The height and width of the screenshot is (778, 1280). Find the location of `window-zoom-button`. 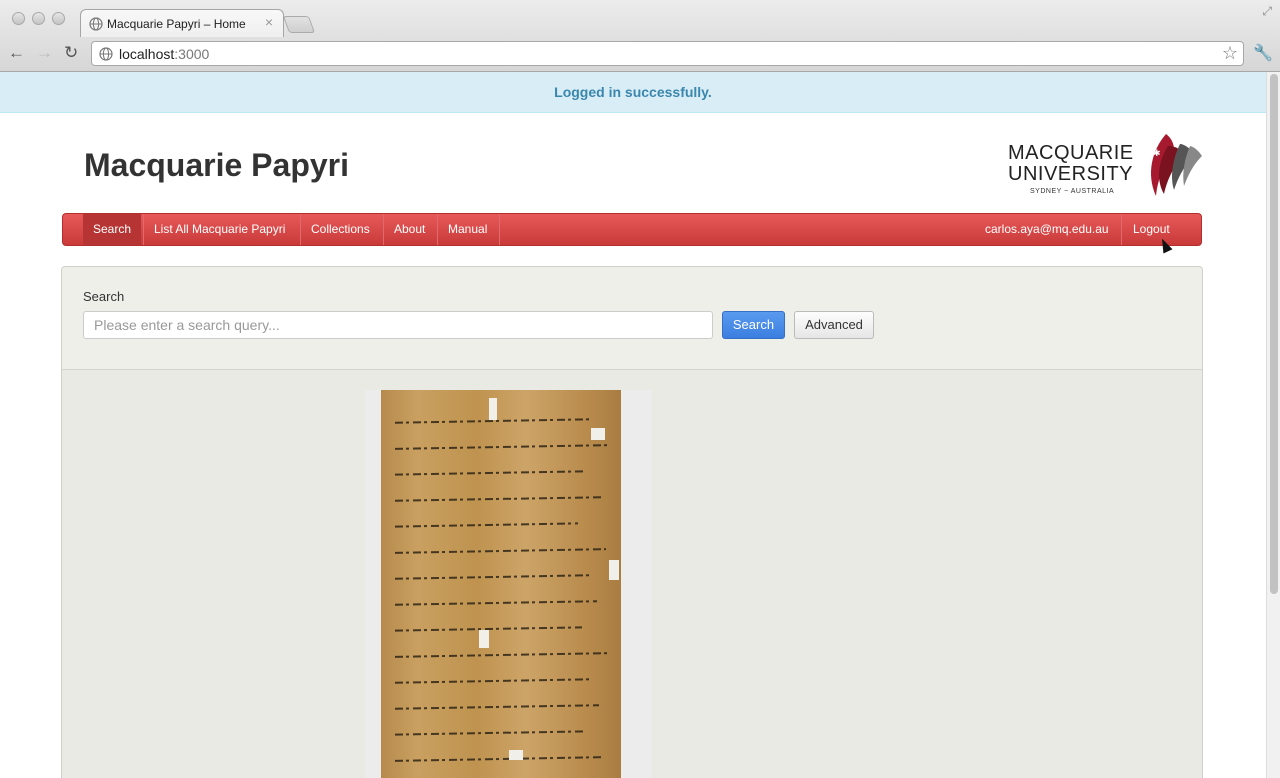

window-zoom-button is located at coordinates (58, 18).